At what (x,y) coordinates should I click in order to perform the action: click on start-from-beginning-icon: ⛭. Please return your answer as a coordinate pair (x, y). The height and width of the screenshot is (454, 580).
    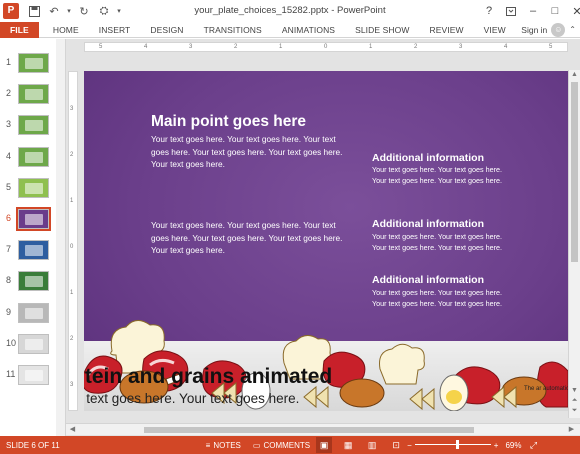
    Looking at the image, I should click on (104, 11).